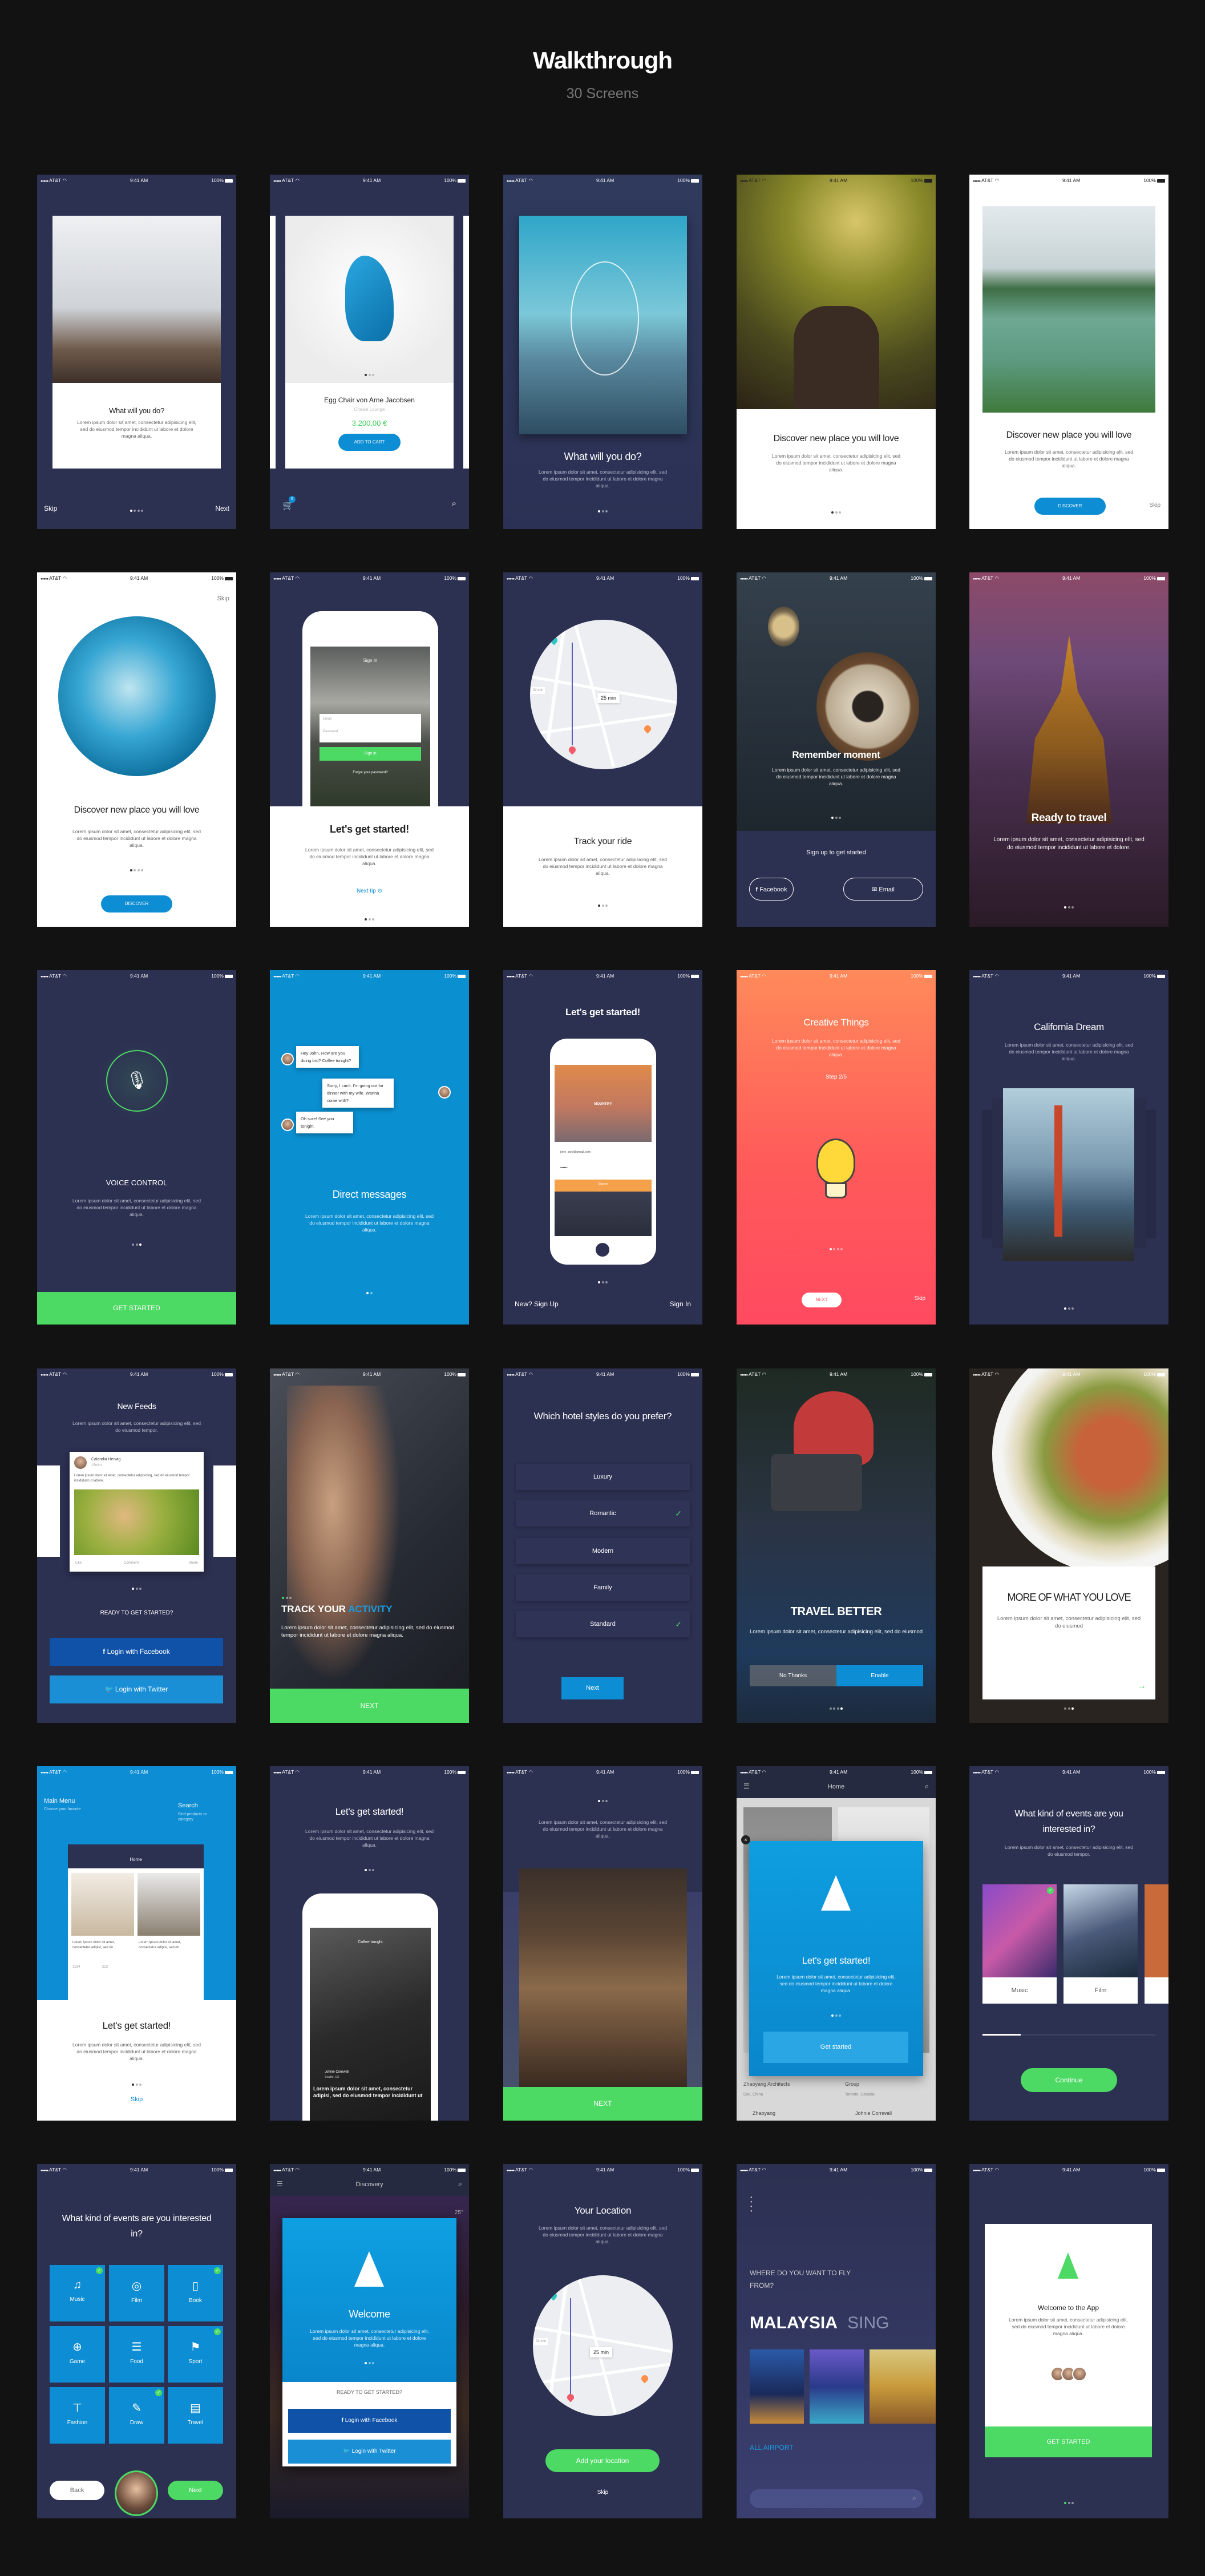  Describe the element at coordinates (136, 2293) in the screenshot. I see `tile-film: ◎ Film` at that location.